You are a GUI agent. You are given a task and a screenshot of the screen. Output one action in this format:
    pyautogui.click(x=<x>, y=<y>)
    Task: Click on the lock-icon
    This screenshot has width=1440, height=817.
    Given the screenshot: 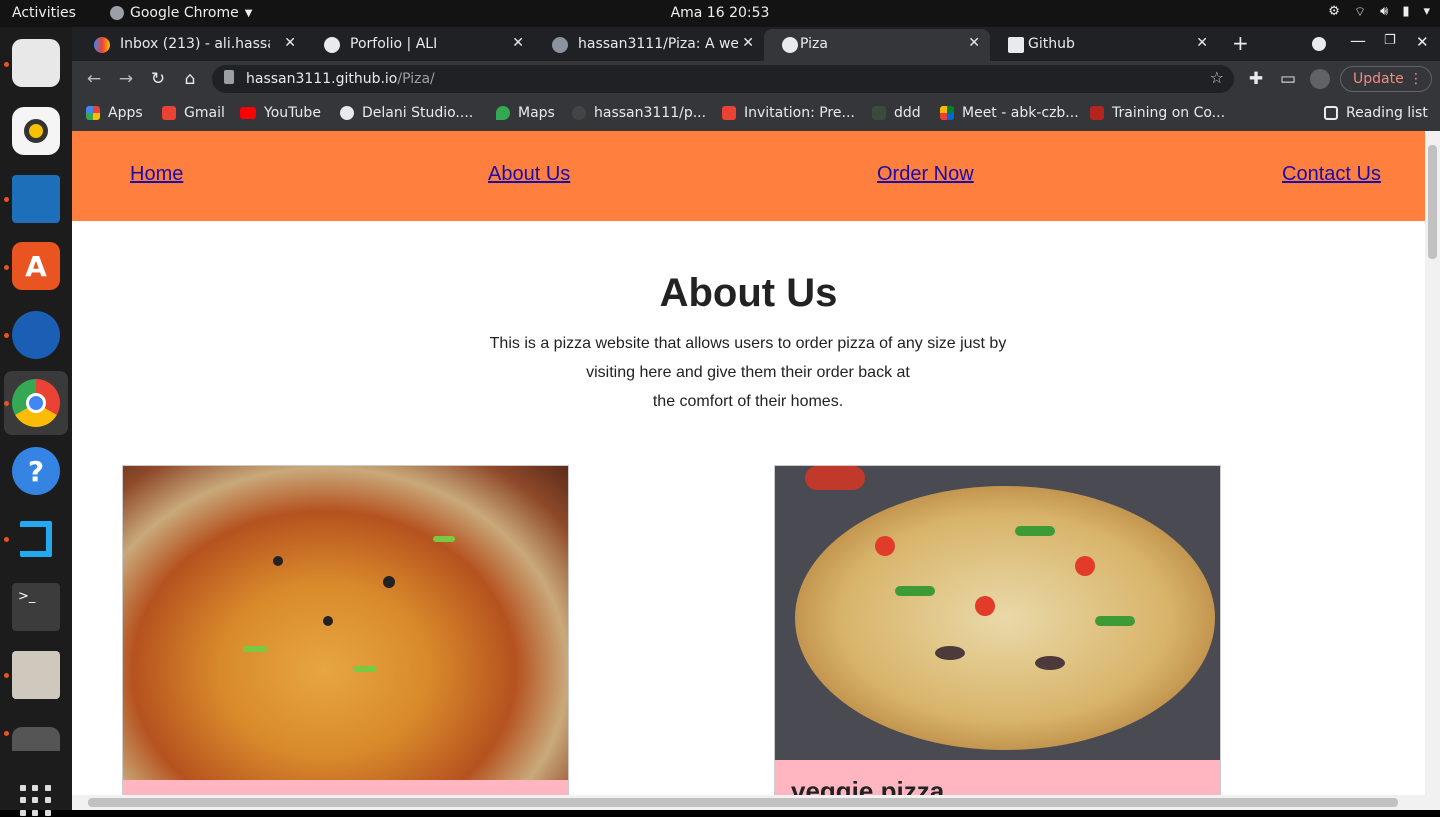 What is the action you would take?
    pyautogui.click(x=229, y=77)
    